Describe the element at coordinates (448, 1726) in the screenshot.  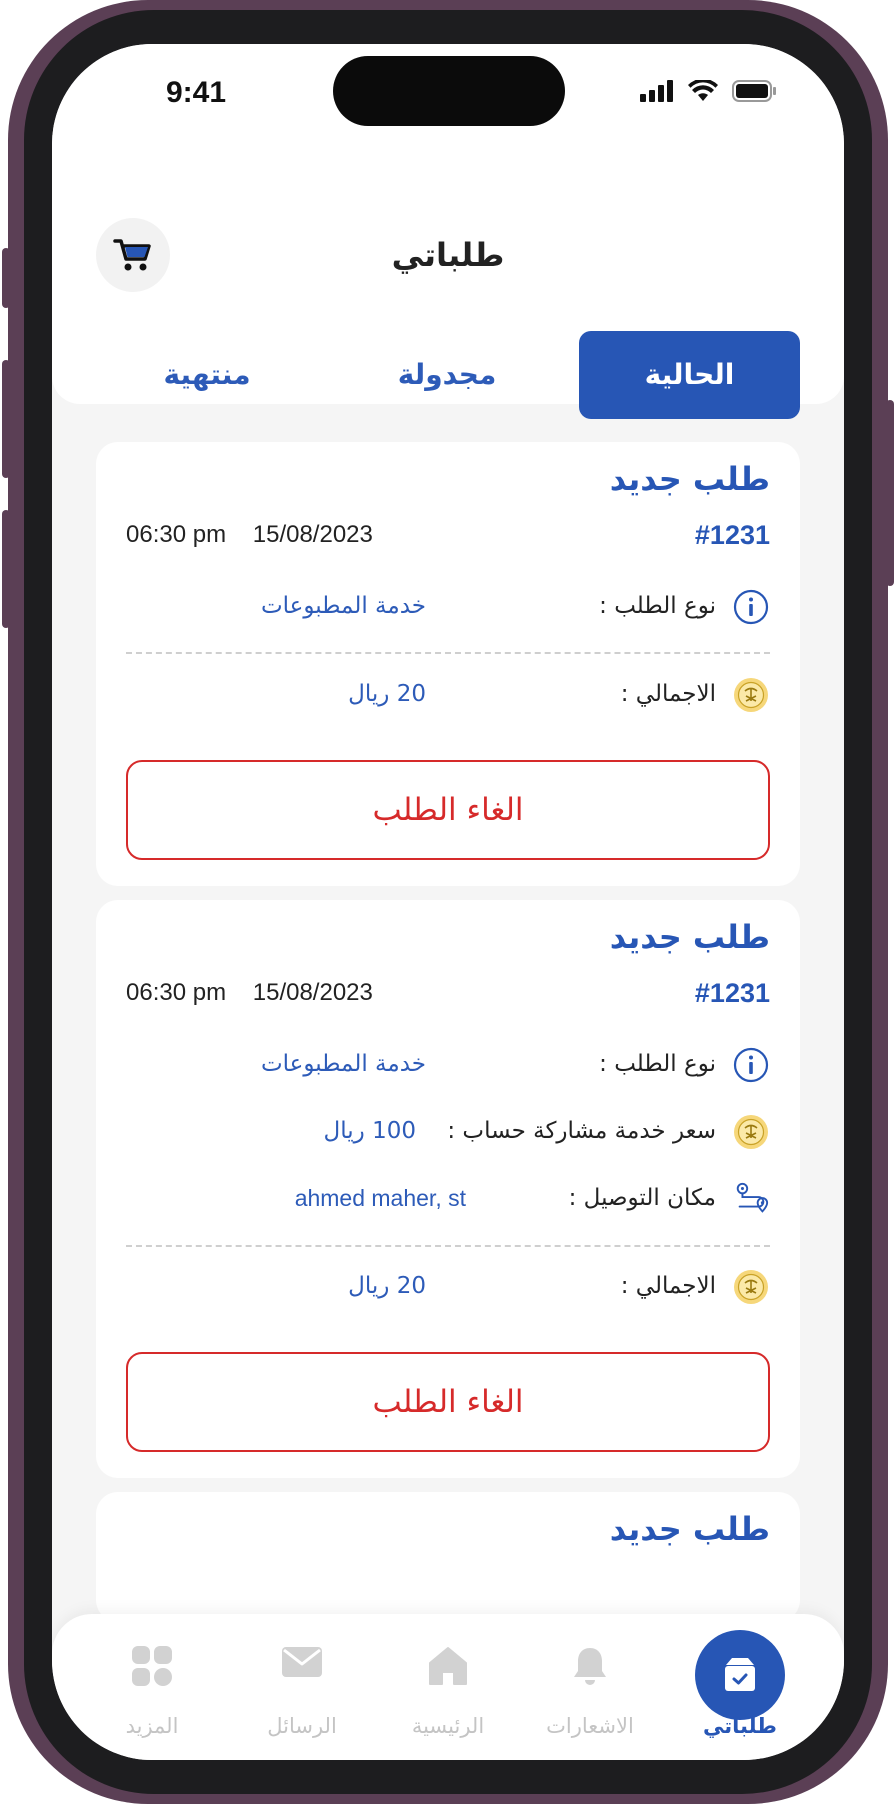
I see `nav-label: الرئيسية` at that location.